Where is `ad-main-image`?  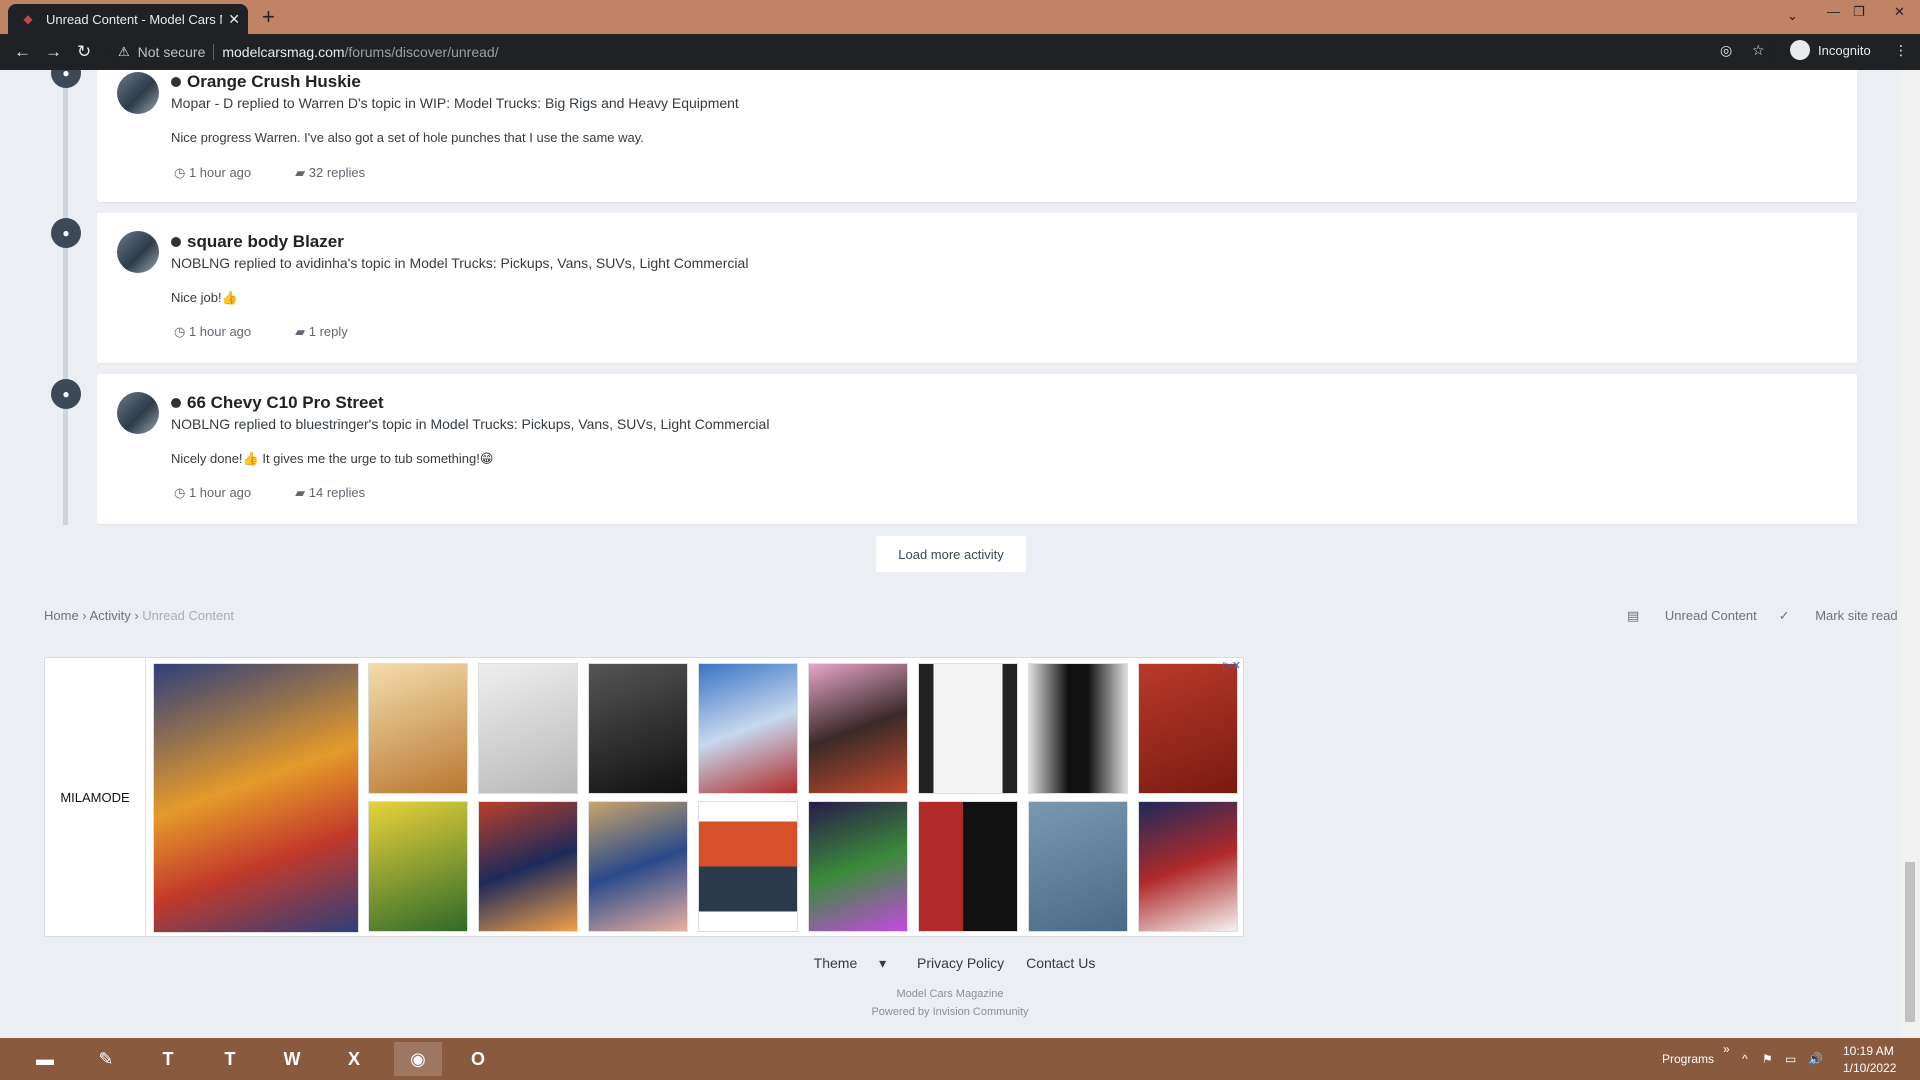
ad-main-image is located at coordinates (256, 798).